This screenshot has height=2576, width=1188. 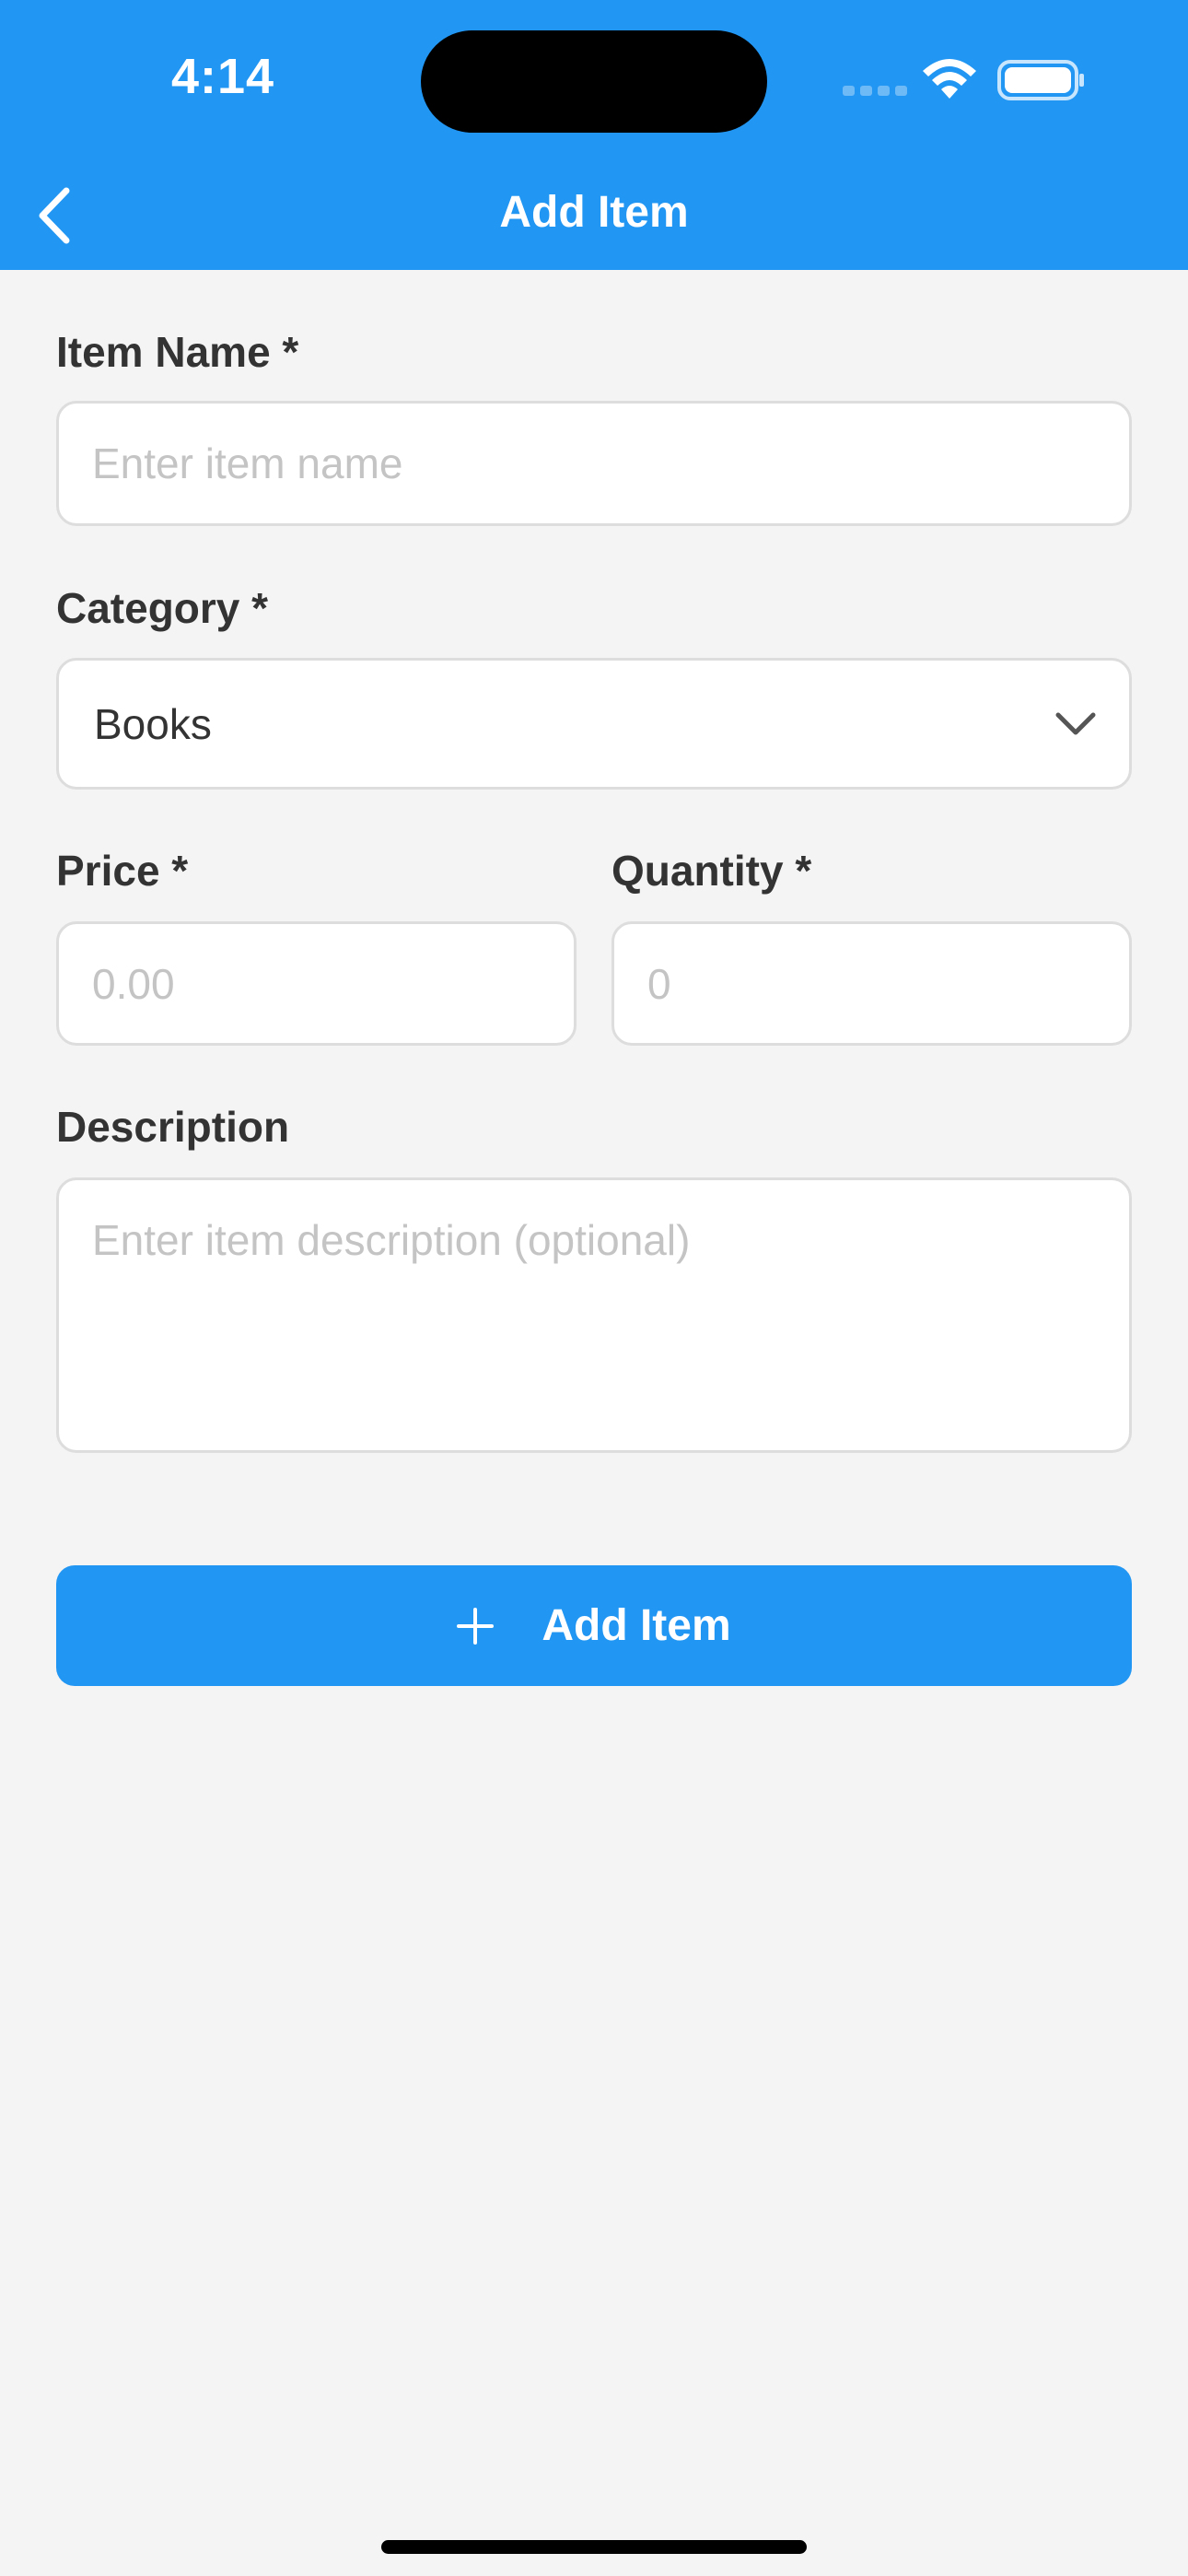 What do you see at coordinates (153, 723) in the screenshot?
I see `category-selected-value: Books` at bounding box center [153, 723].